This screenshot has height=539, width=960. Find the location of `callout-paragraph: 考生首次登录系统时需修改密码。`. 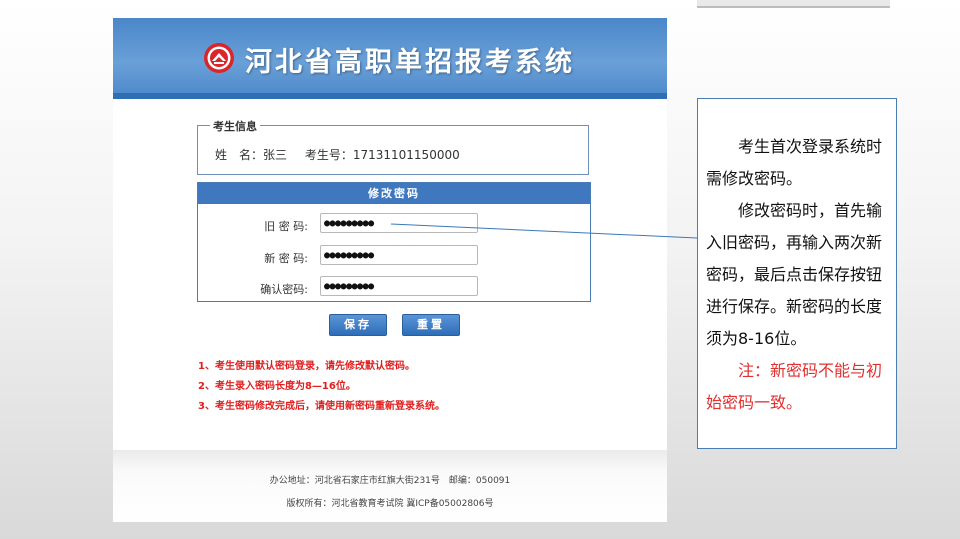

callout-paragraph: 考生首次登录系统时需修改密码。 is located at coordinates (794, 162).